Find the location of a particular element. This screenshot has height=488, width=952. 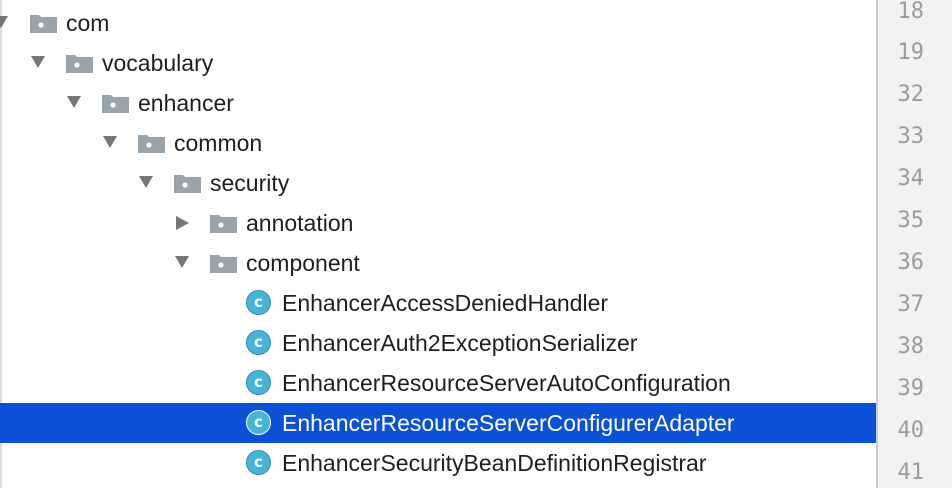

tree-row-annotation: annotation is located at coordinates (438, 223).